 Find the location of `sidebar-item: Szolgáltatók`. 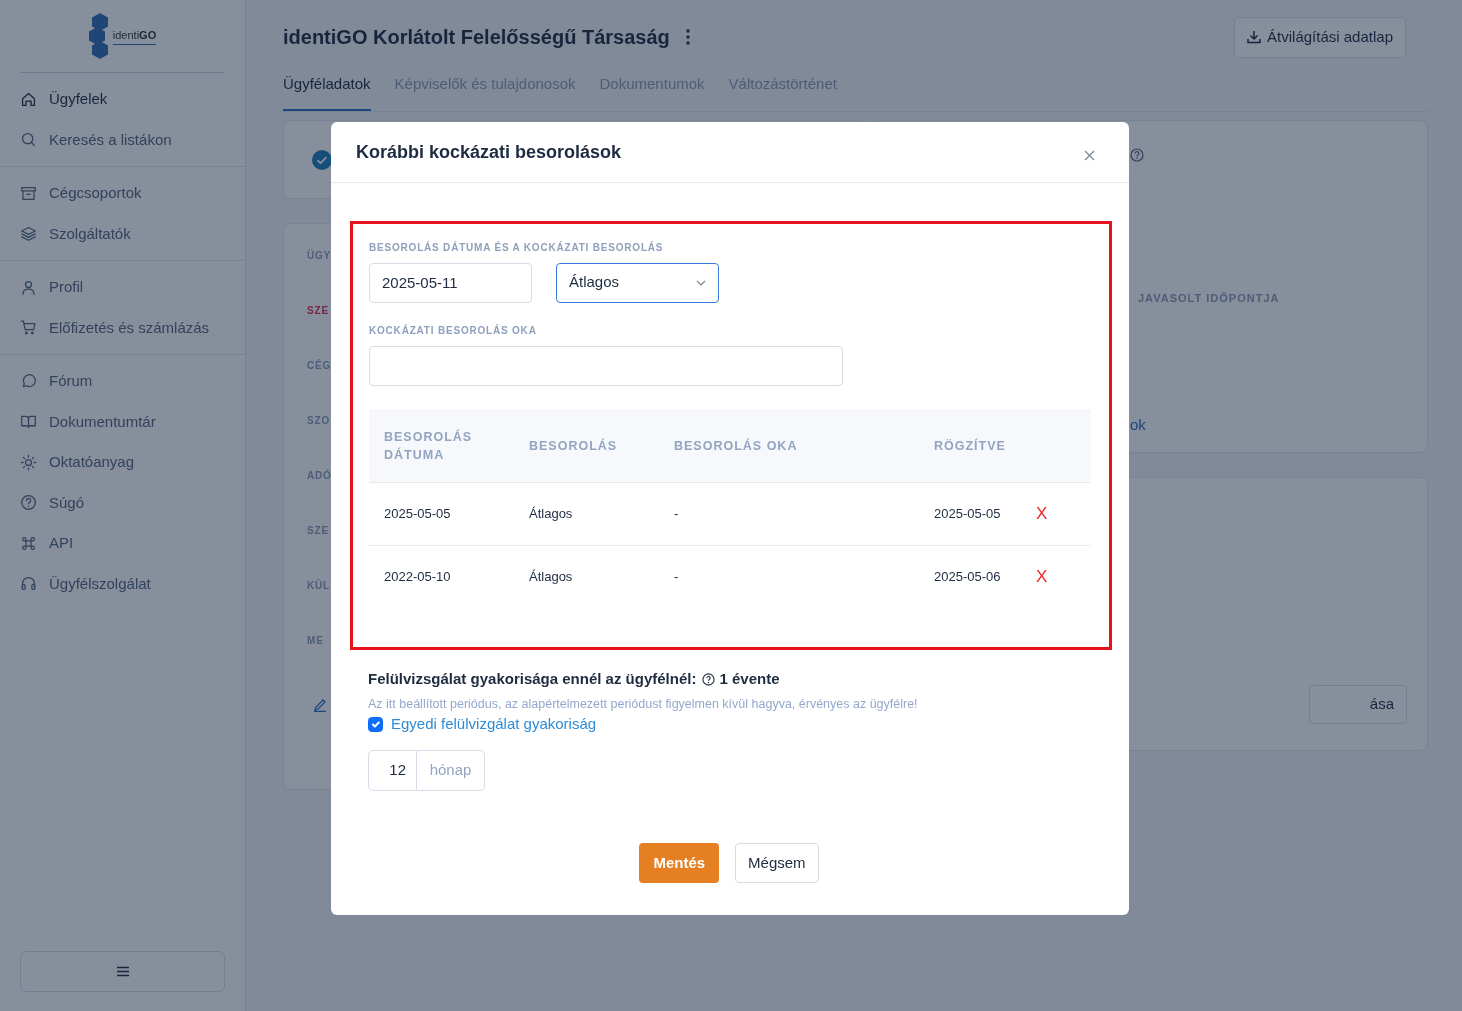

sidebar-item: Szolgáltatók is located at coordinates (122, 233).